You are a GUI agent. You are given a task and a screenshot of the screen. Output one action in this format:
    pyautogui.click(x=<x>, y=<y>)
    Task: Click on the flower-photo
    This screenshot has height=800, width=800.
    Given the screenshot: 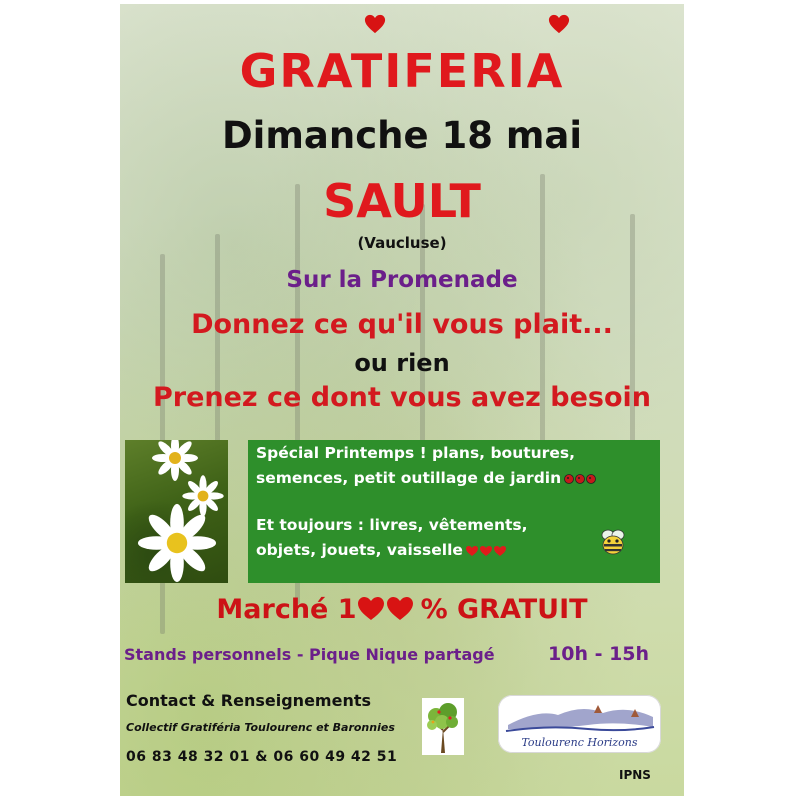 What is the action you would take?
    pyautogui.click(x=176, y=511)
    